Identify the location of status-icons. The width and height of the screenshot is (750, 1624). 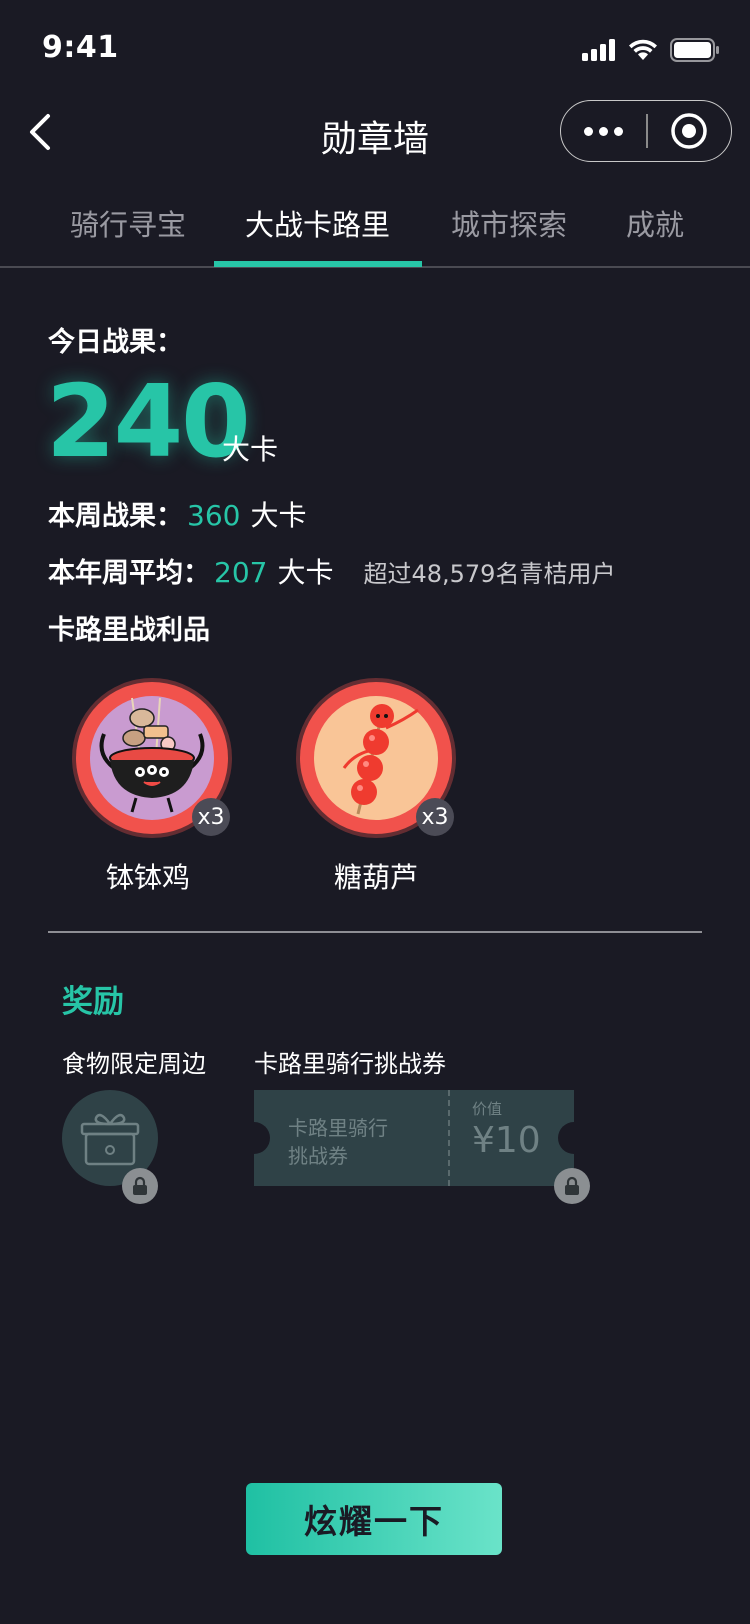
(651, 50).